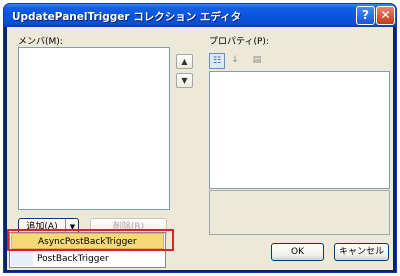 This screenshot has height=276, width=400. I want to click on properties-toolbar: ☷ ↓ ▤, so click(244, 61).